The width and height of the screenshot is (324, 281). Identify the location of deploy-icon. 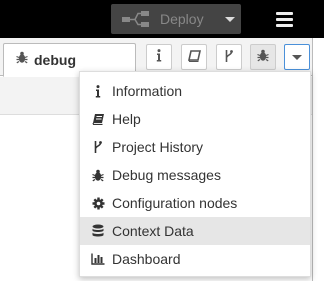
(136, 19).